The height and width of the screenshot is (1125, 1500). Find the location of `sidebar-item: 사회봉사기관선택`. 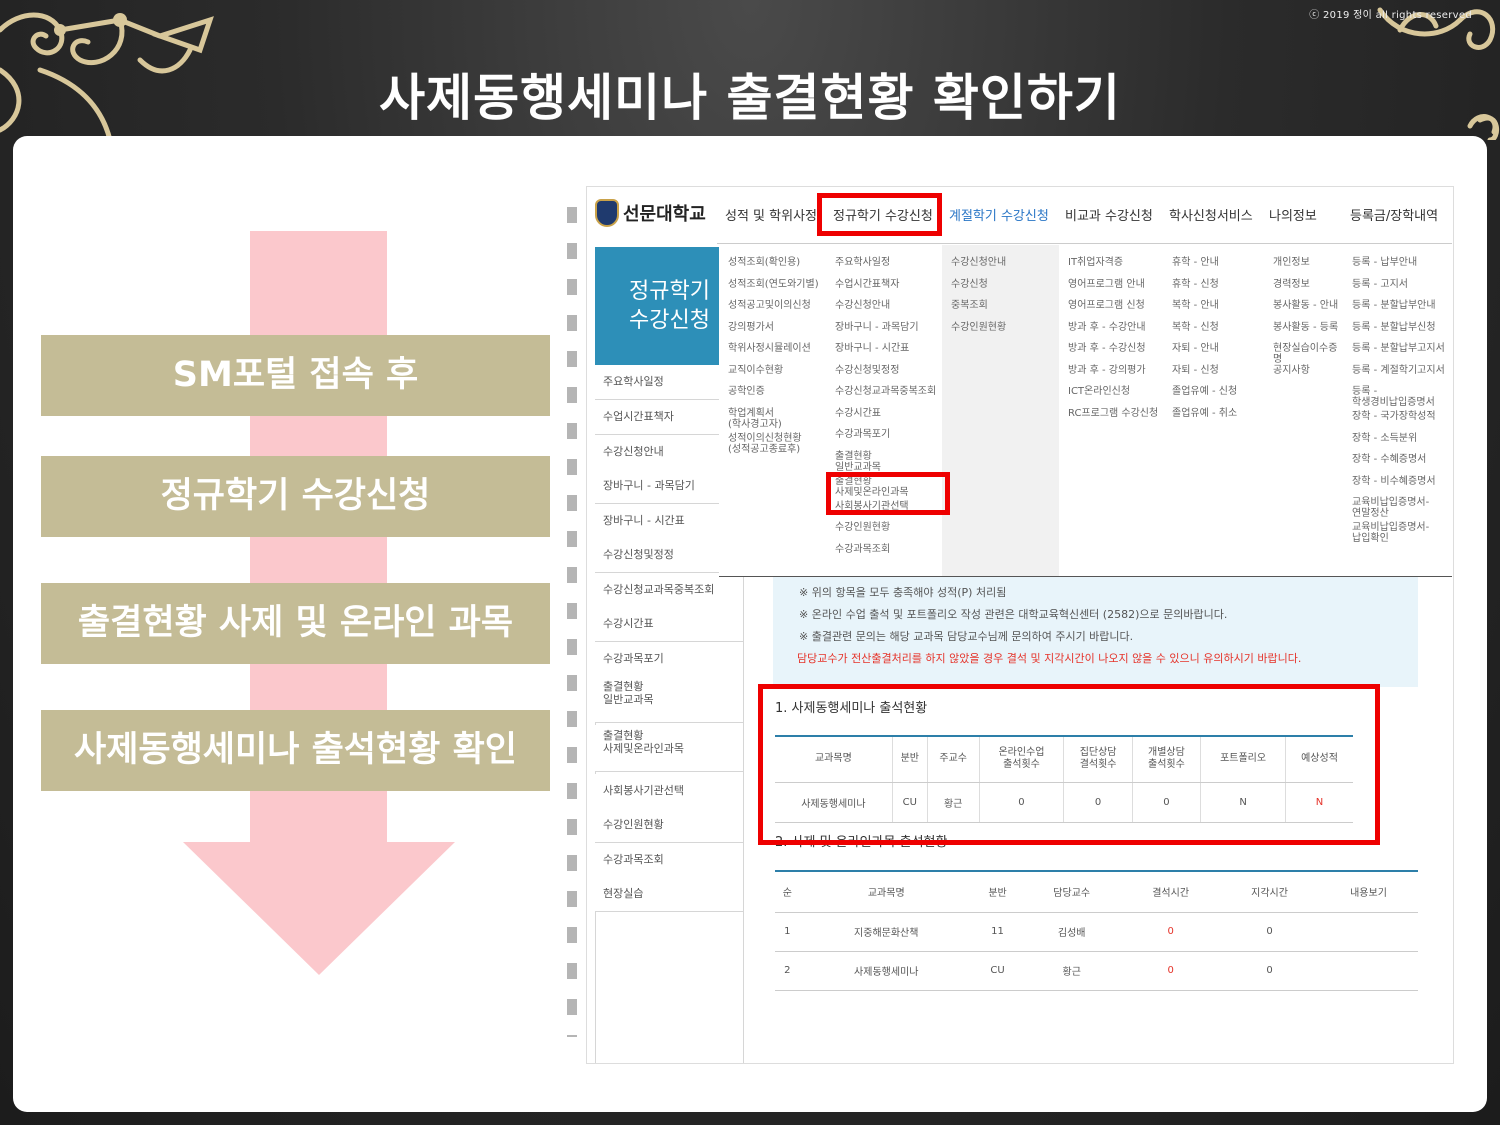

sidebar-item: 사회봉사기관선택 is located at coordinates (669, 791).